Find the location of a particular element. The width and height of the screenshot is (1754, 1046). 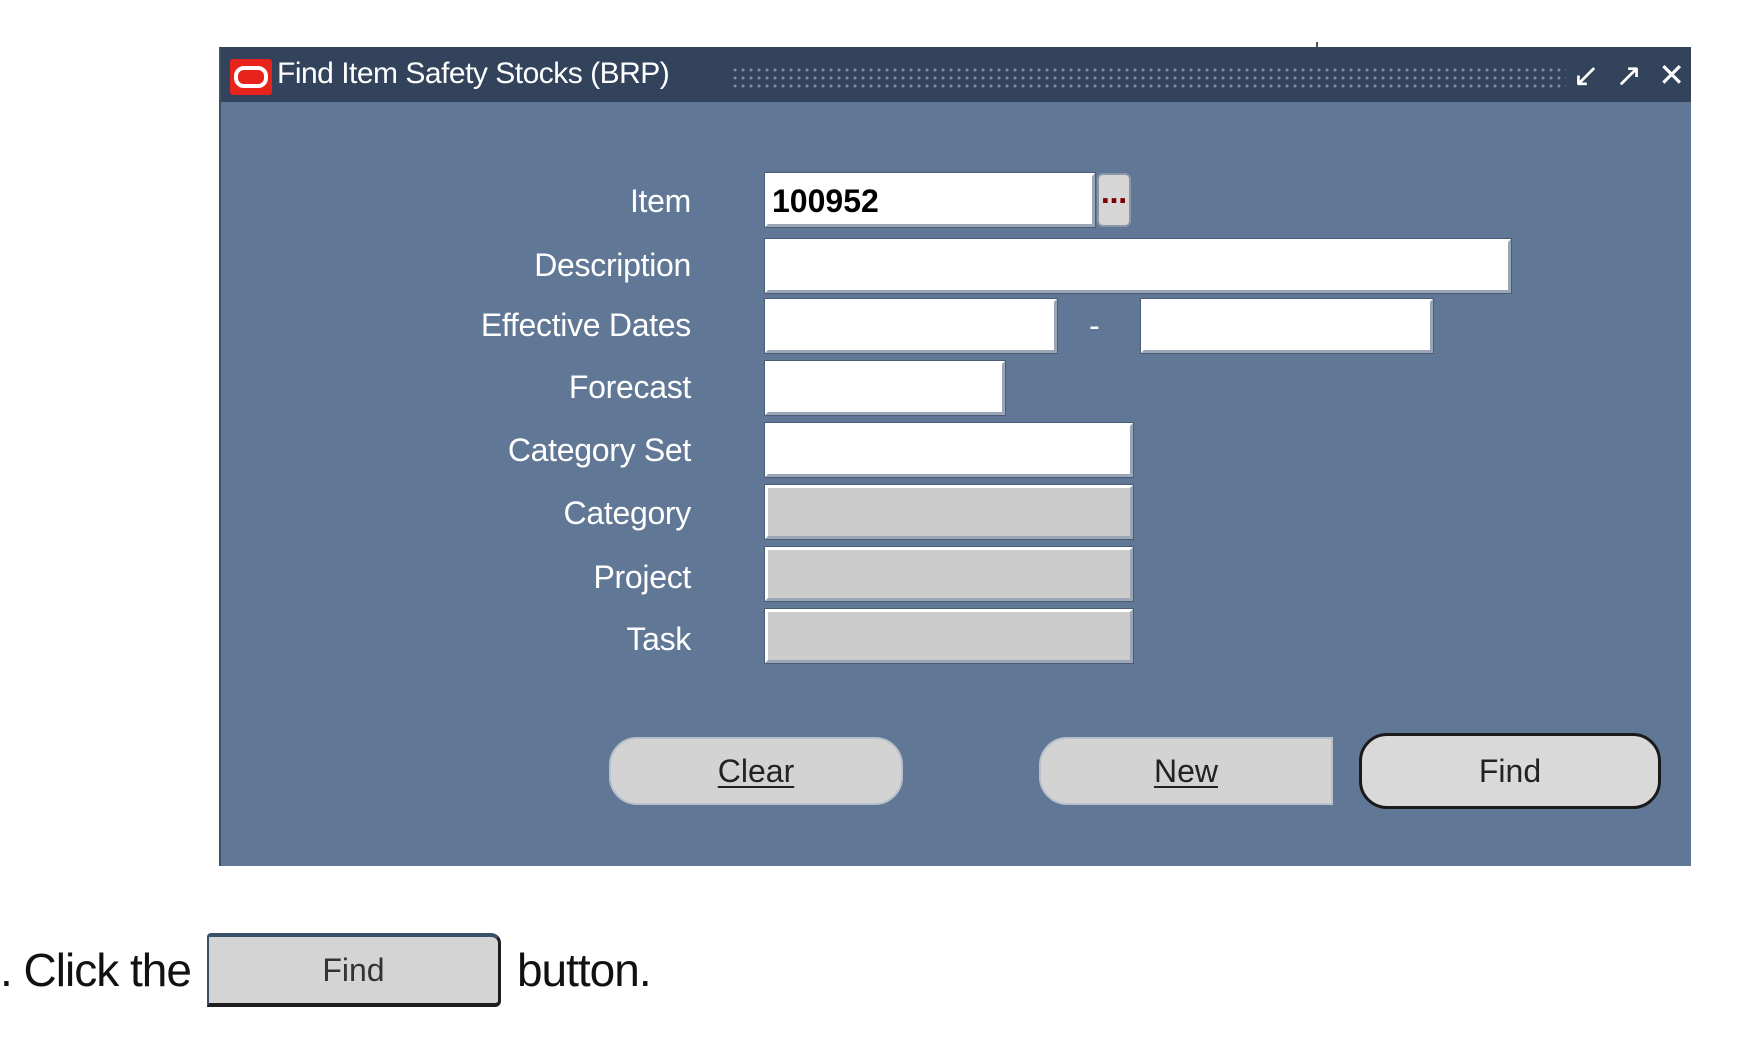

find-button: Find is located at coordinates (1510, 771).